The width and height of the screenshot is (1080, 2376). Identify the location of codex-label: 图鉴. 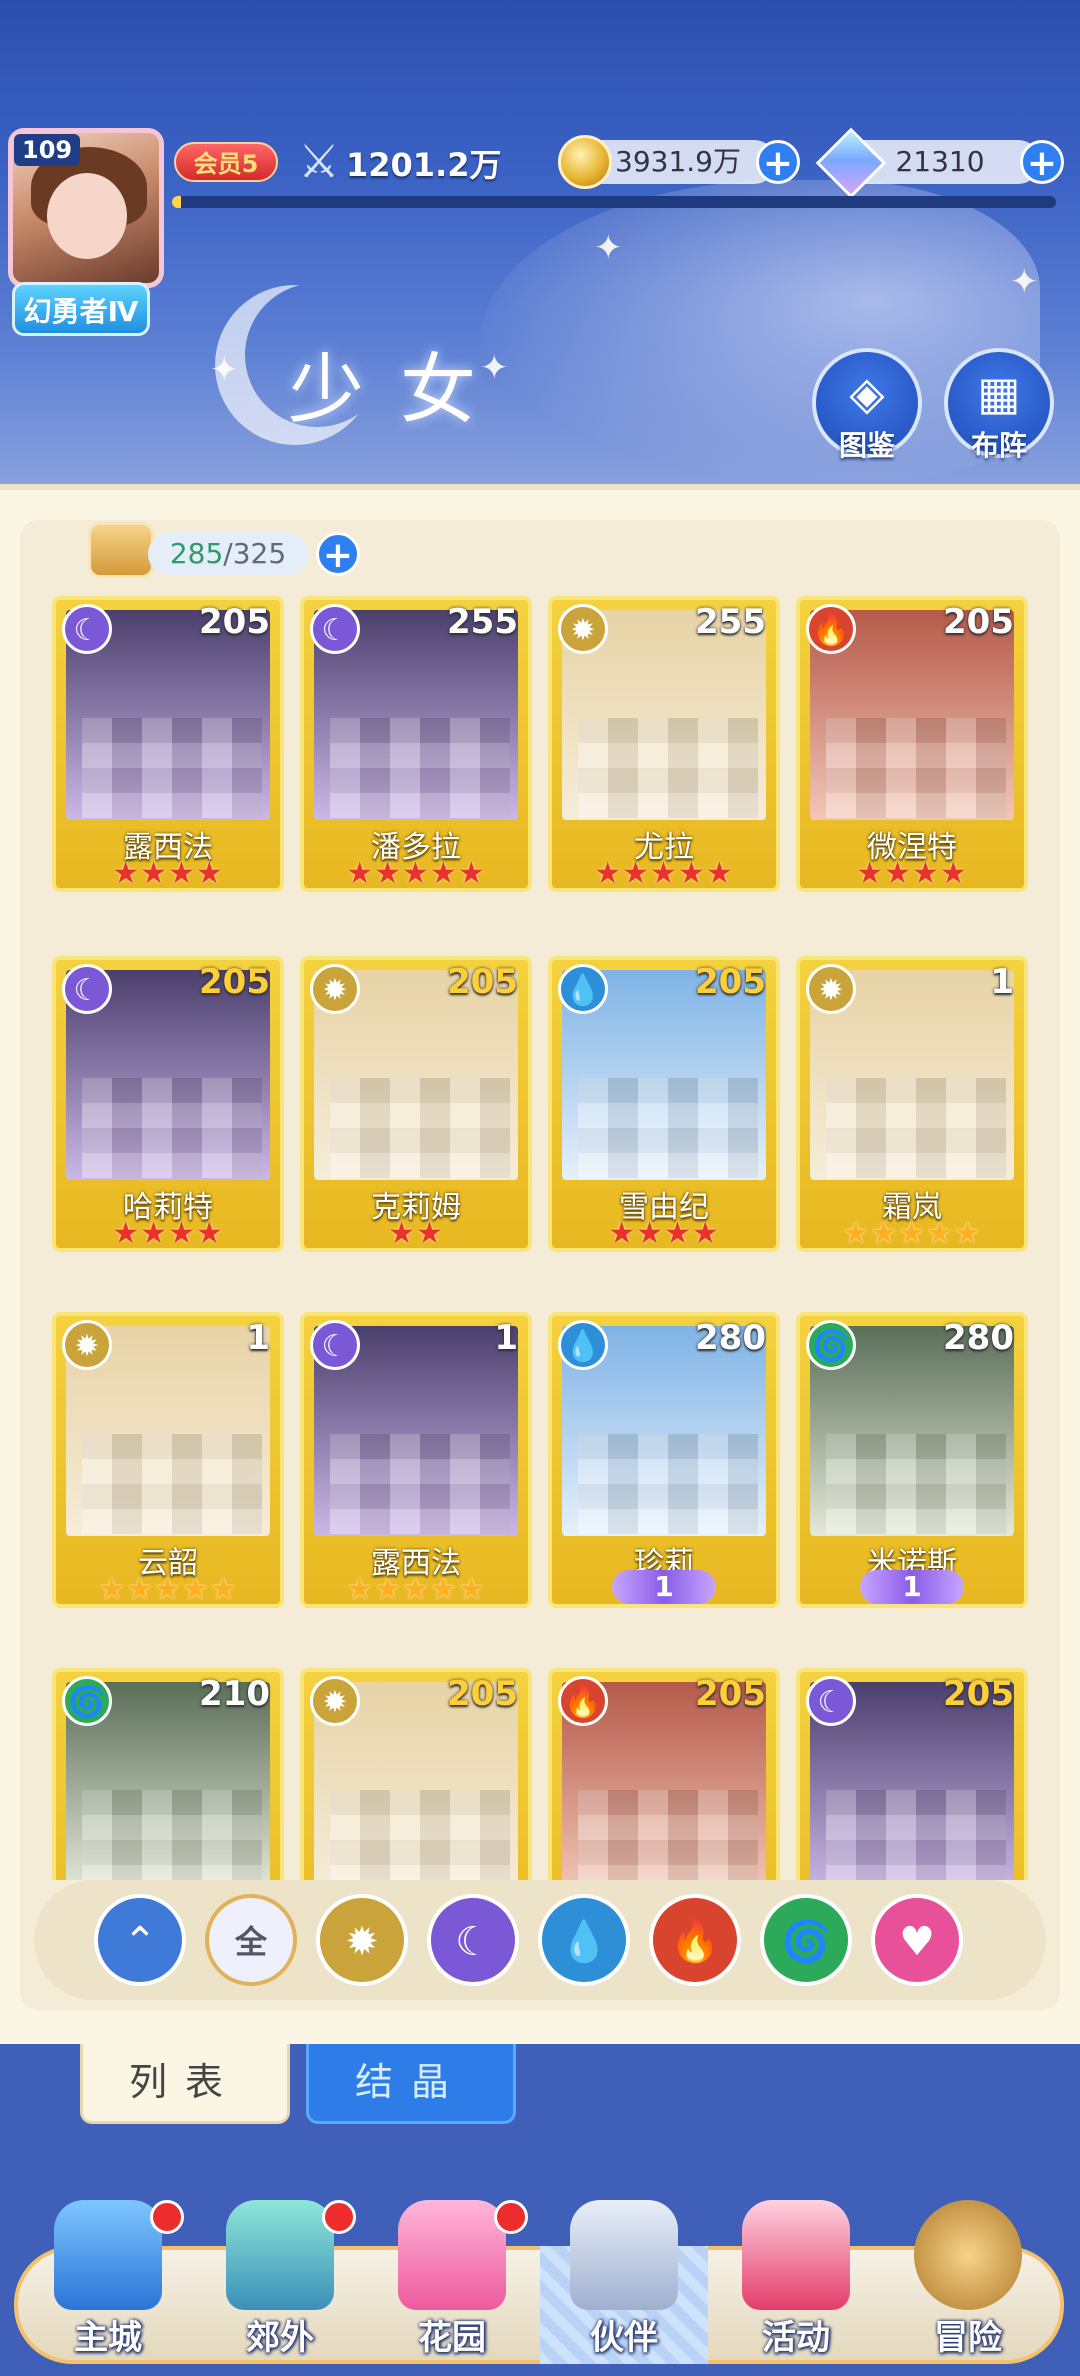
(866, 445).